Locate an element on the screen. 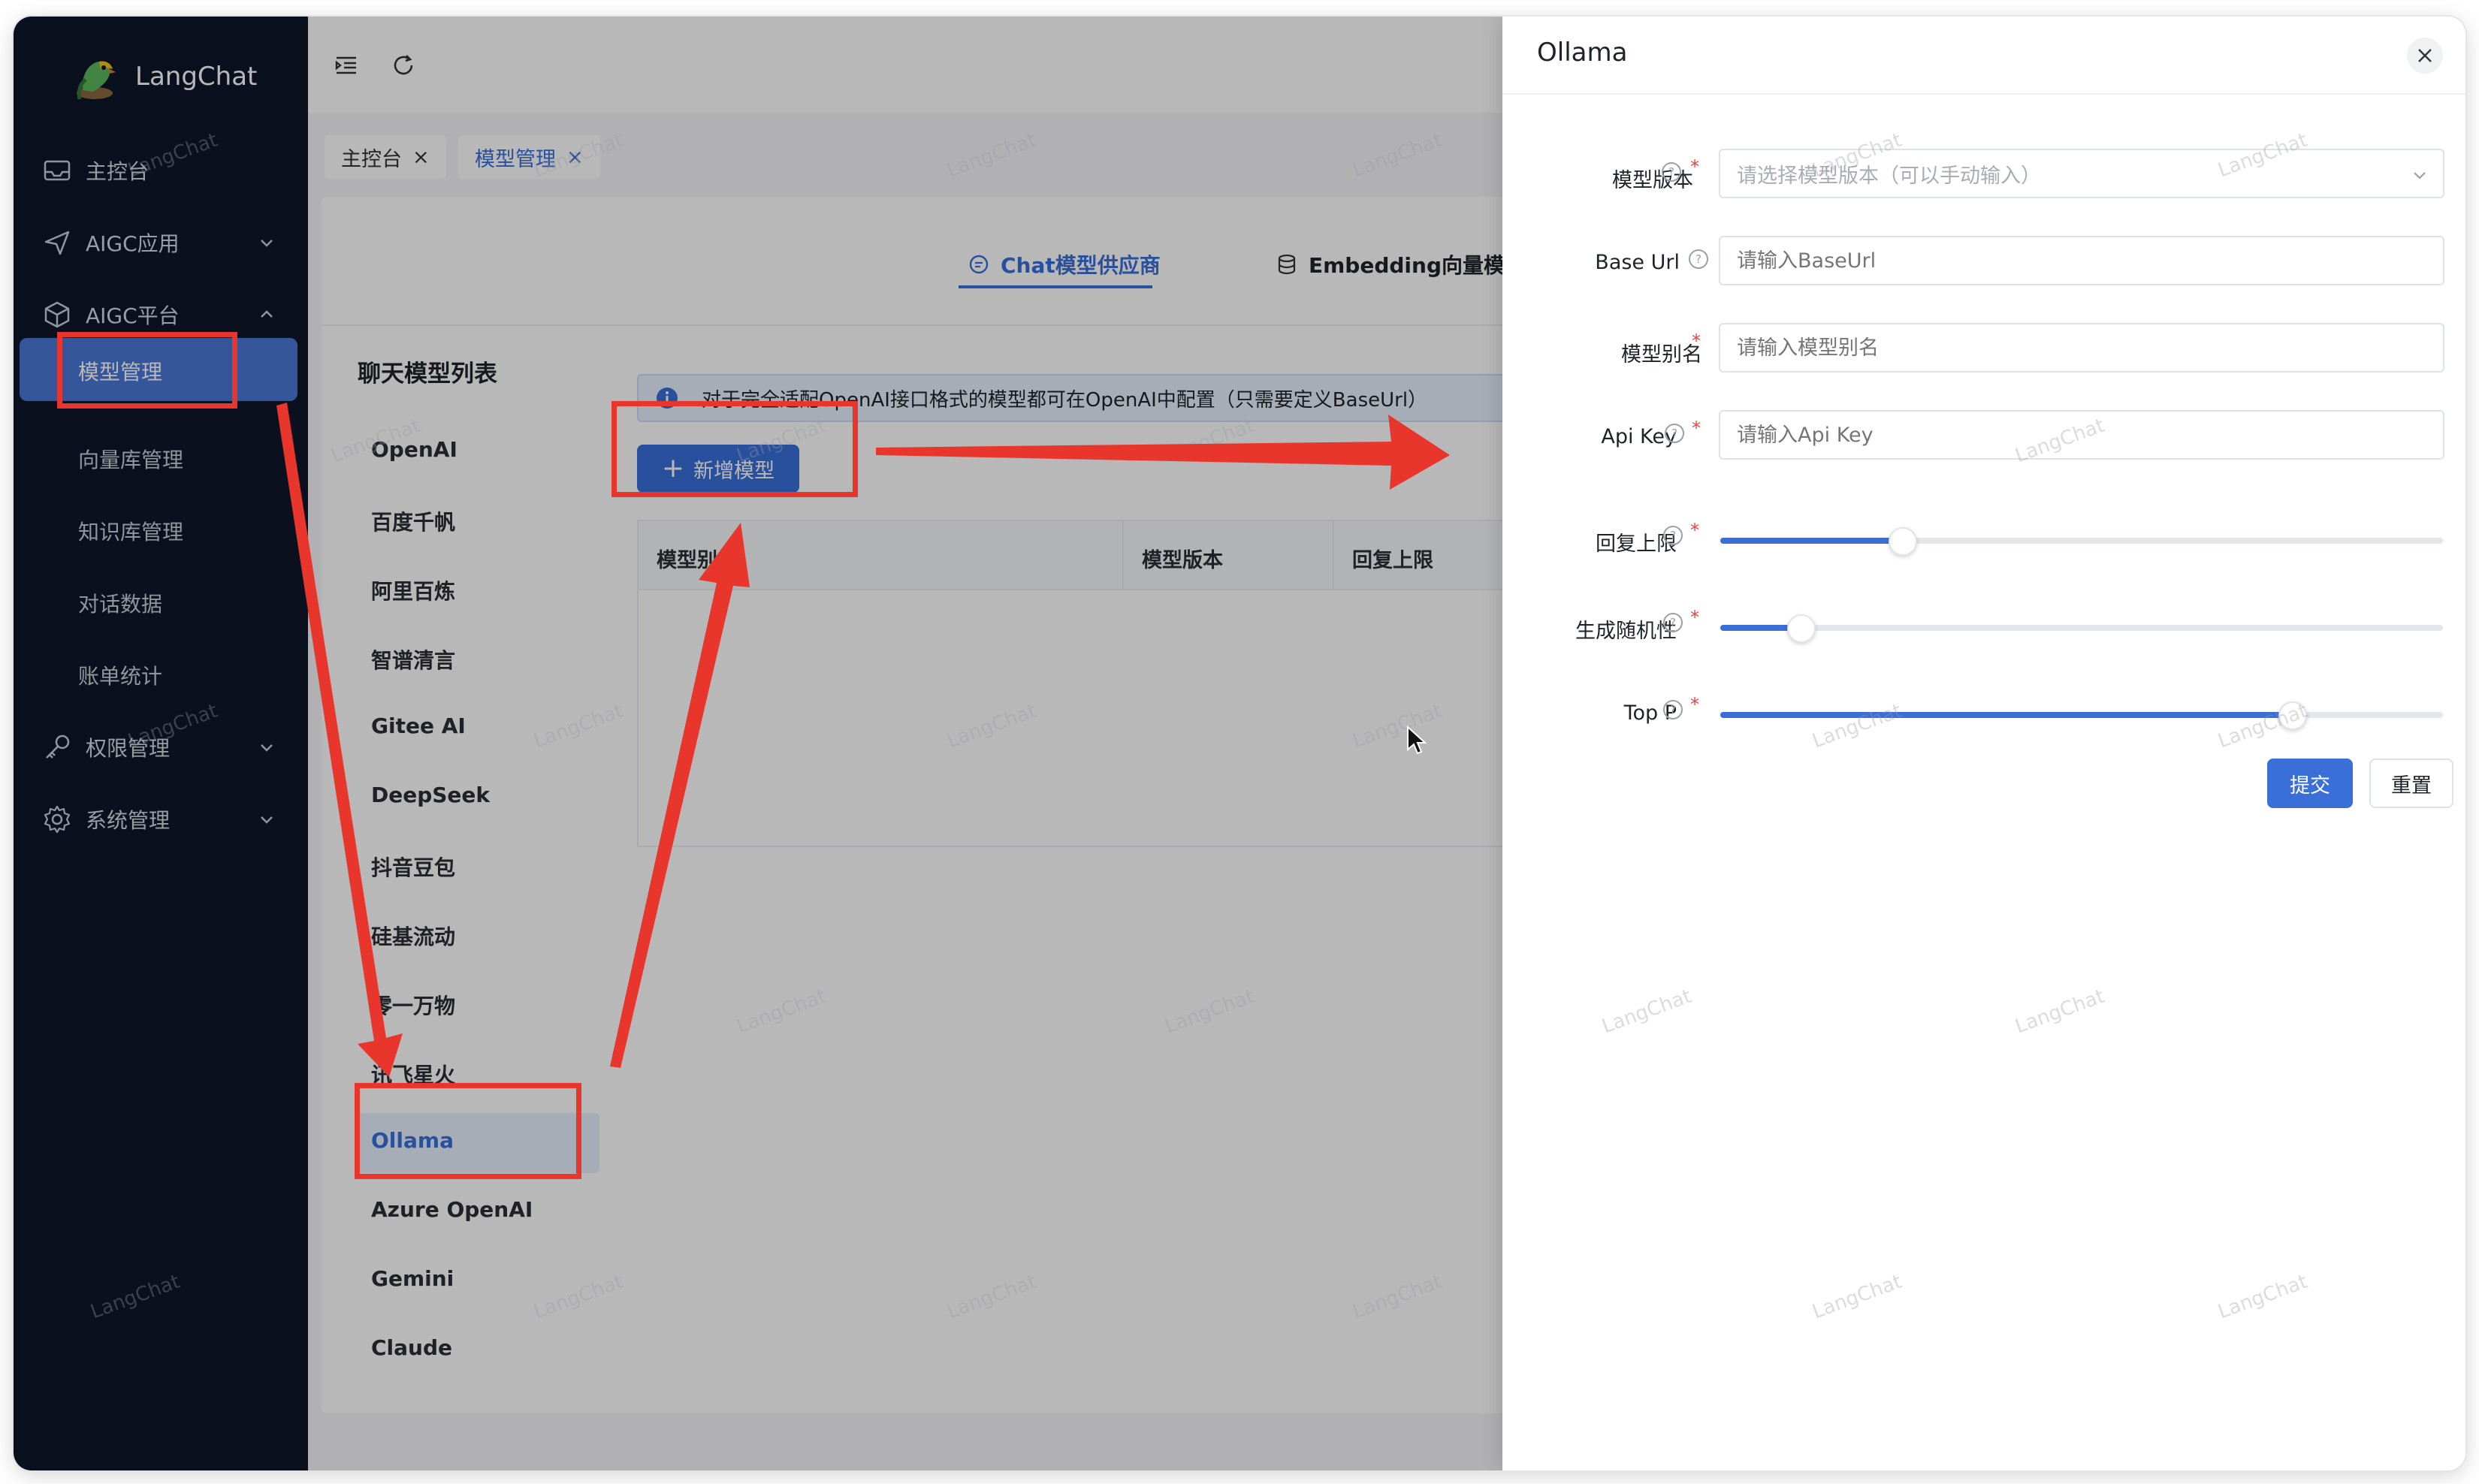  mouse-cursor-icon is located at coordinates (1417, 740).